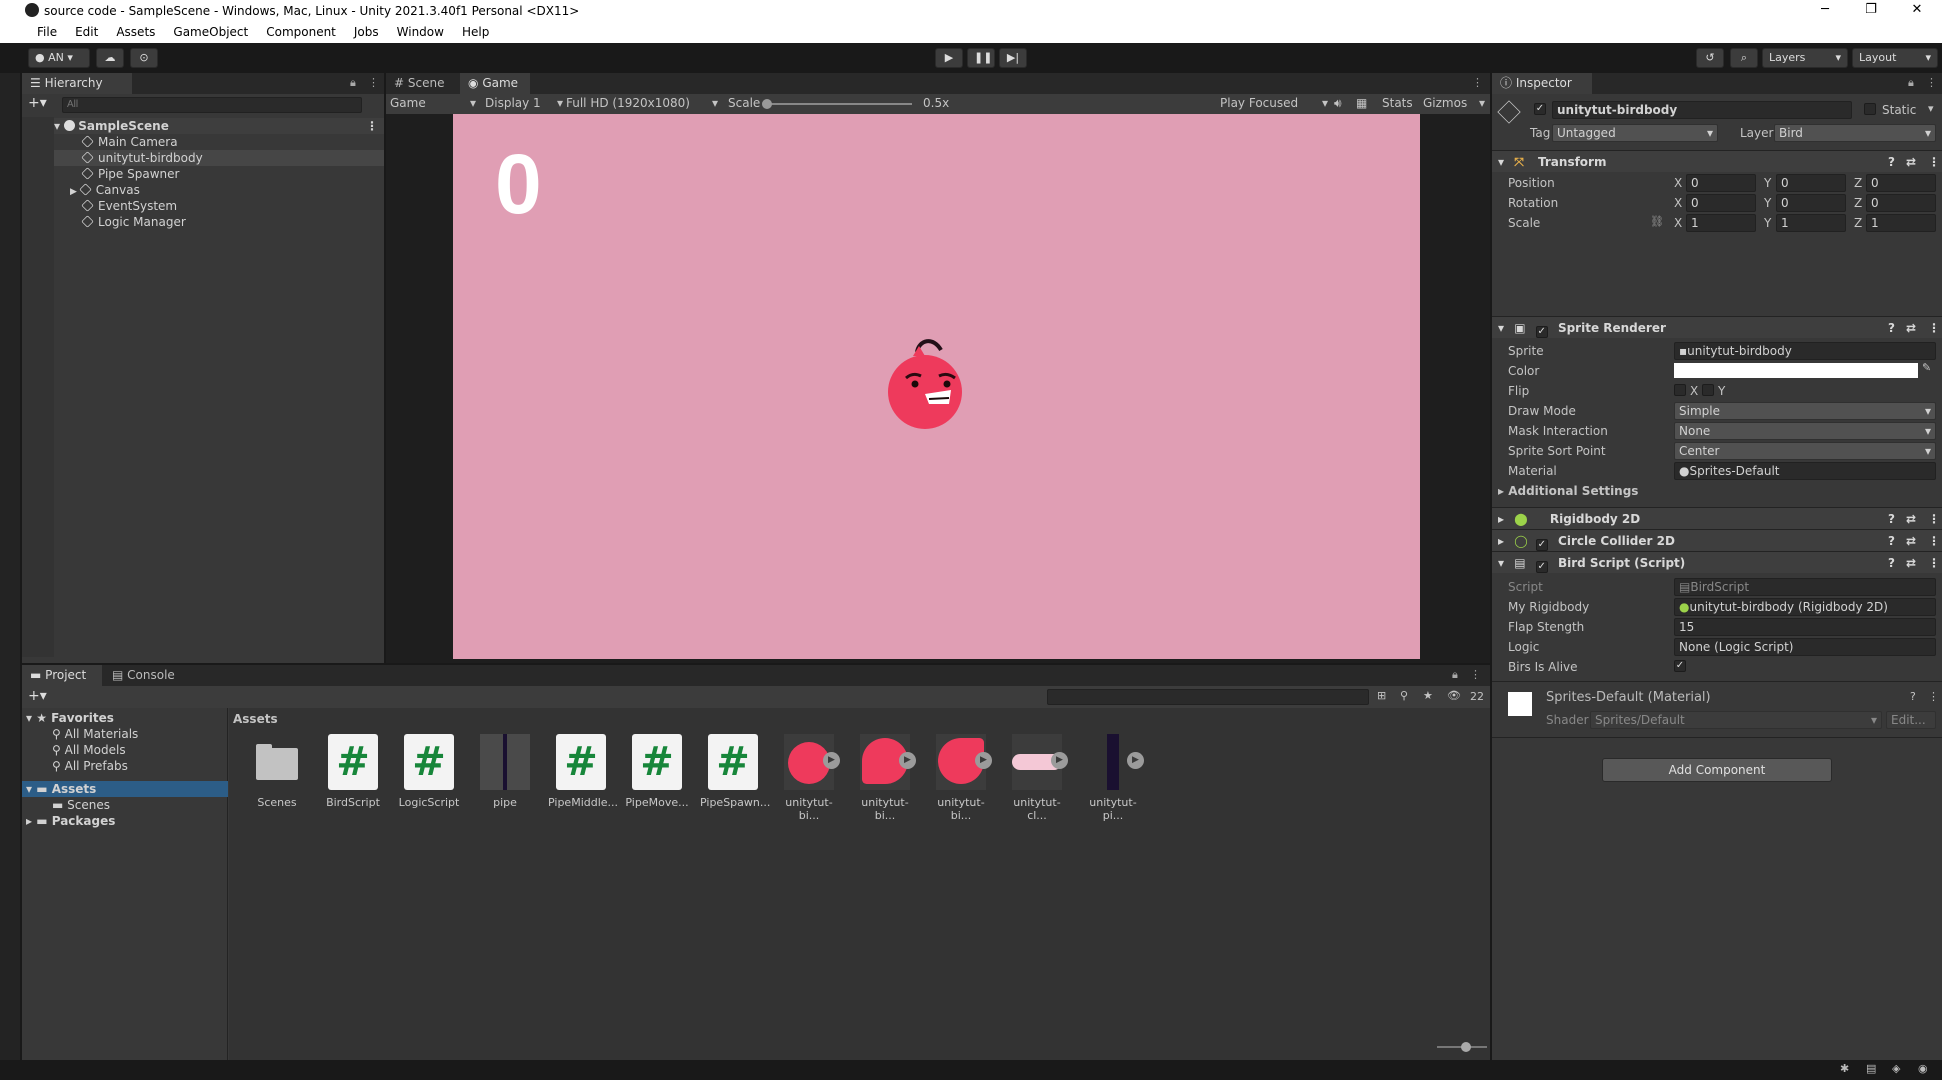 The image size is (1942, 1080). Describe the element at coordinates (133, 222) in the screenshot. I see `hierarchy-item: Logic Manager` at that location.